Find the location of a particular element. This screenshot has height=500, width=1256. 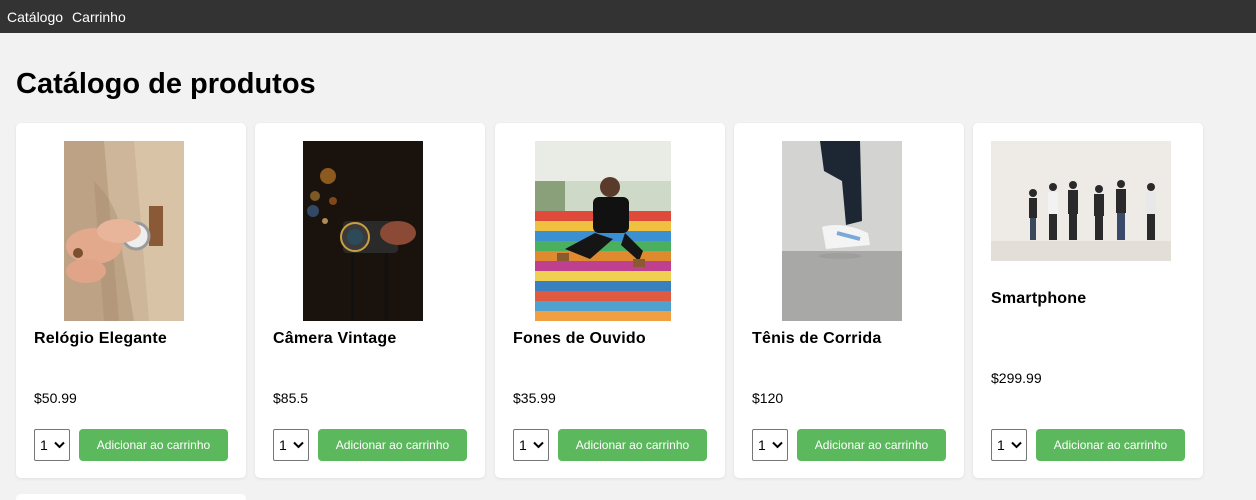

product-card-partial is located at coordinates (131, 497).